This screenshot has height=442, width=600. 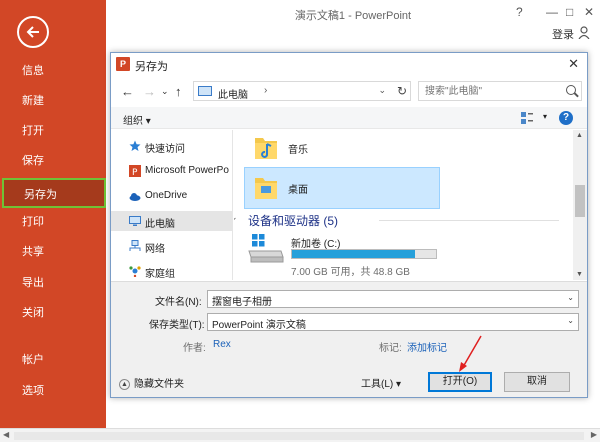 I want to click on group-collapse-icon: ⌄, so click(x=236, y=217).